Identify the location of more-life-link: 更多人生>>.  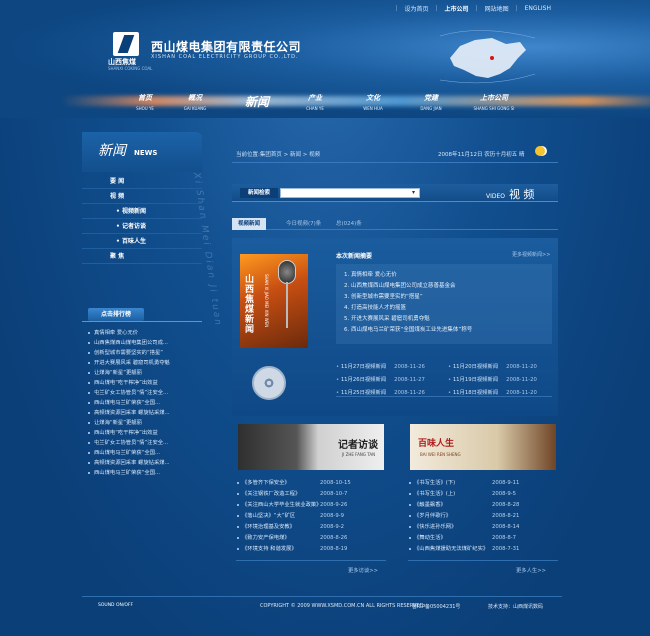
(531, 570).